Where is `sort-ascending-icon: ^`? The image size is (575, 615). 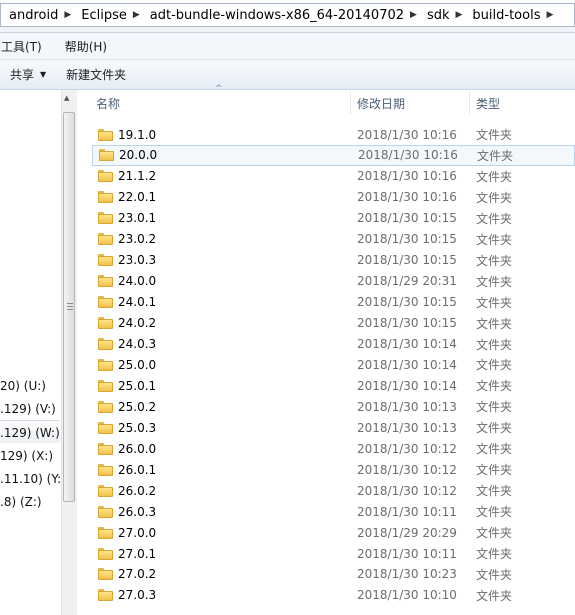 sort-ascending-icon: ^ is located at coordinates (219, 89).